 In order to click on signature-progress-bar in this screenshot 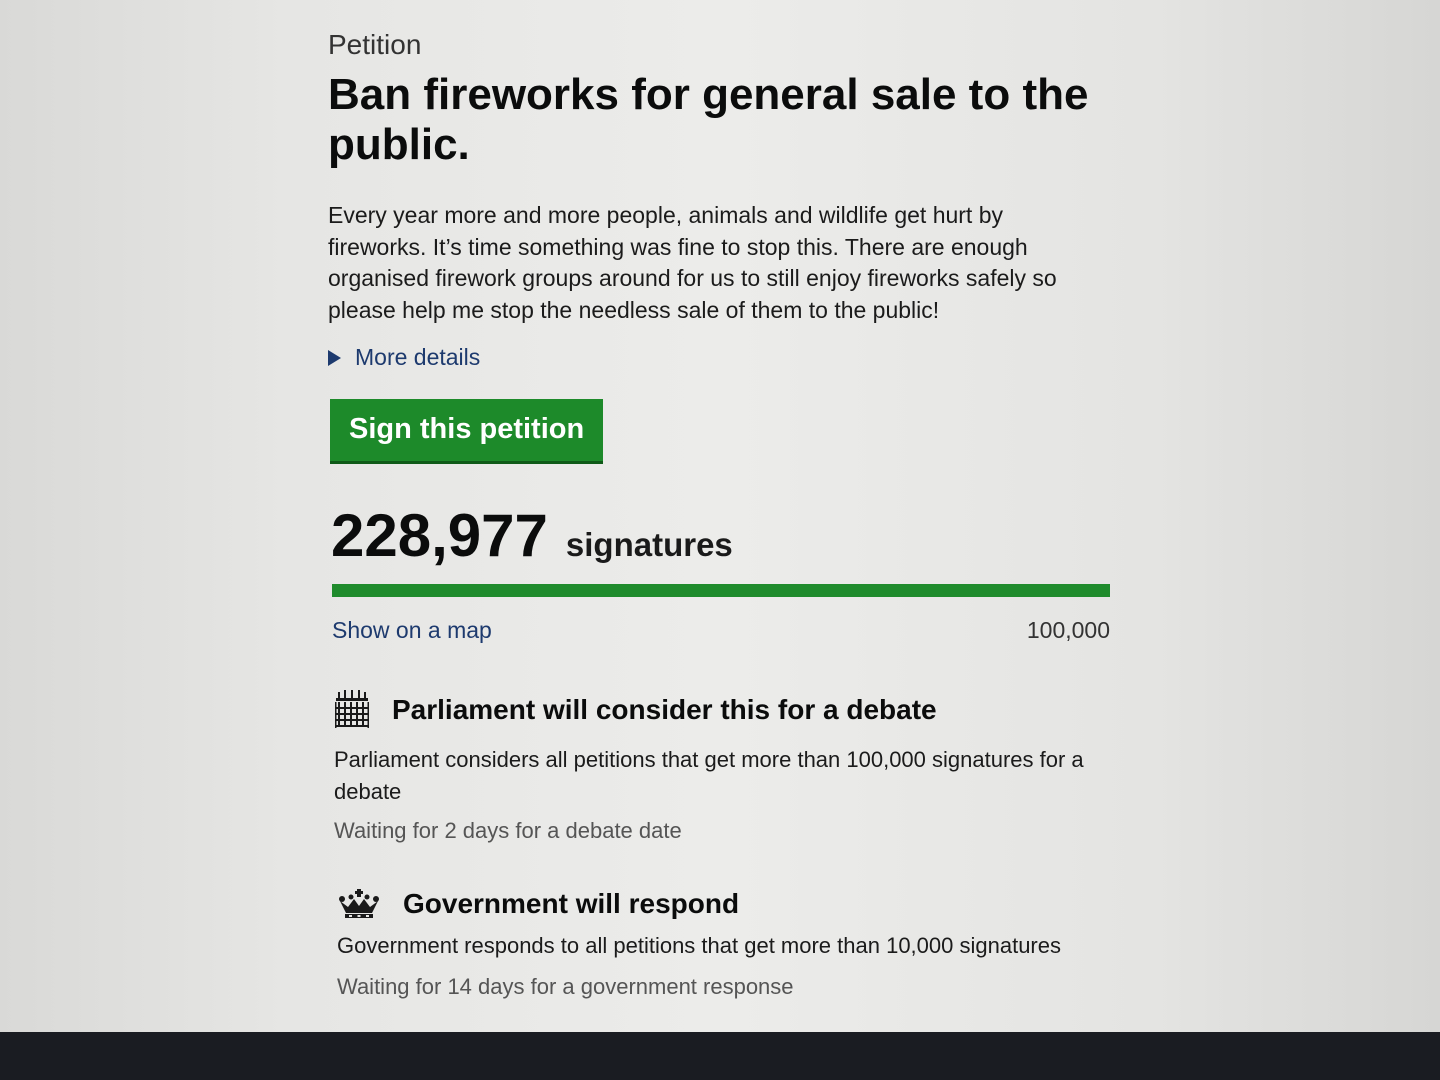, I will do `click(721, 590)`.